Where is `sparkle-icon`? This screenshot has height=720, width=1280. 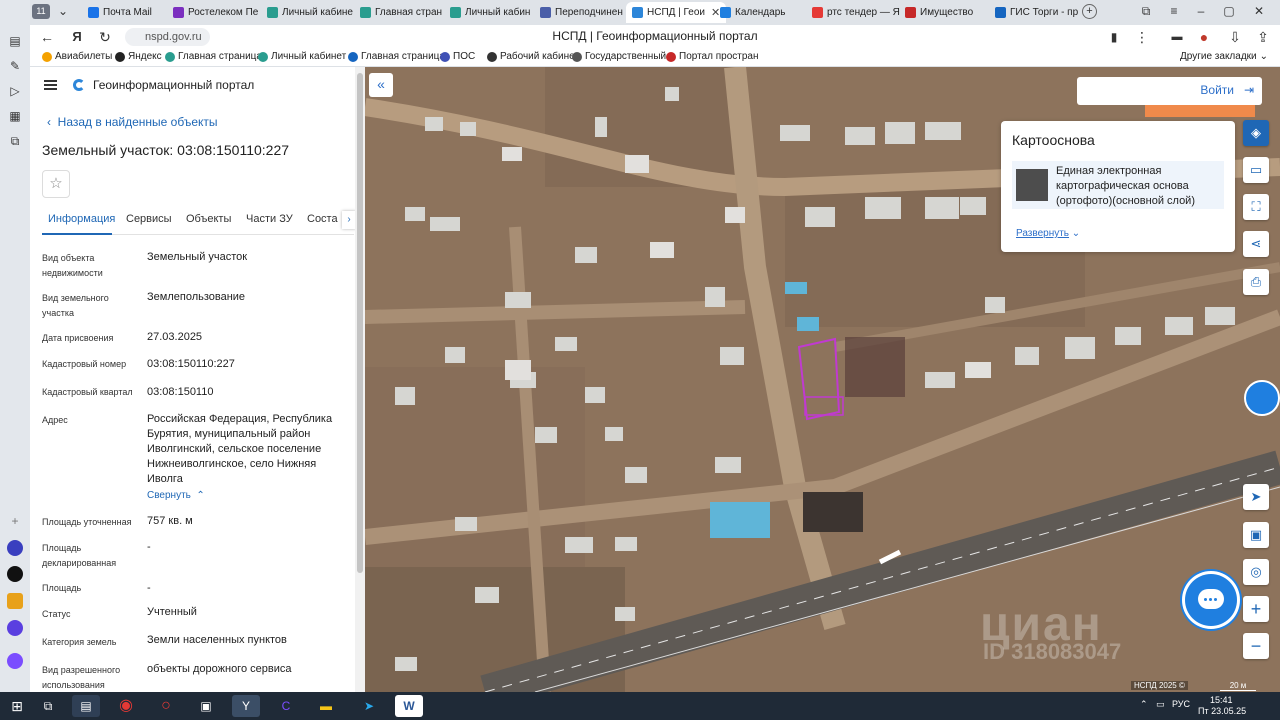
sparkle-icon is located at coordinates (15, 574).